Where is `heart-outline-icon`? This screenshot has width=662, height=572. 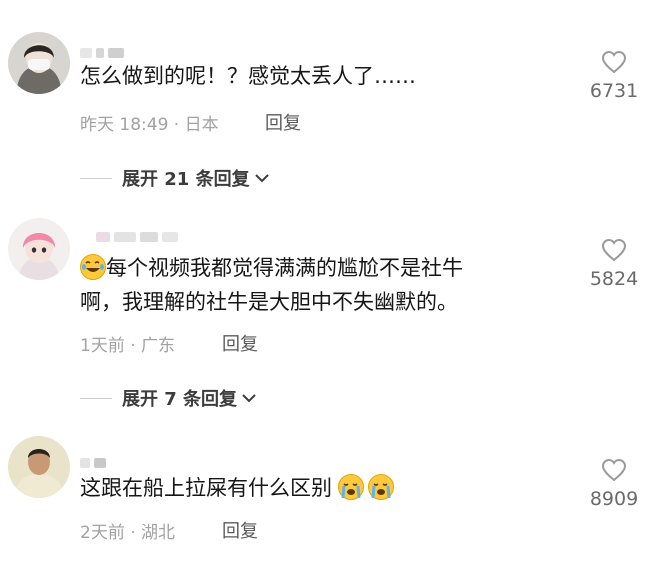 heart-outline-icon is located at coordinates (614, 470).